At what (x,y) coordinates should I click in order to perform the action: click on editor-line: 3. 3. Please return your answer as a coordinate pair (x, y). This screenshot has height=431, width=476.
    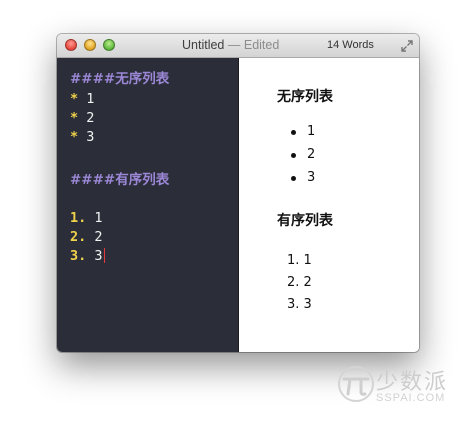
    Looking at the image, I should click on (87, 256).